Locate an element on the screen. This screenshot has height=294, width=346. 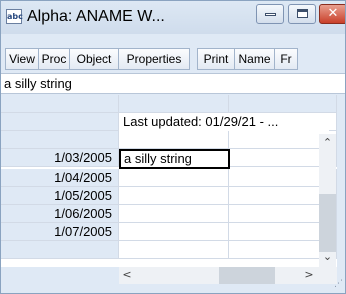
vertical-scrollbar: ⌃ ⌄ is located at coordinates (327, 200).